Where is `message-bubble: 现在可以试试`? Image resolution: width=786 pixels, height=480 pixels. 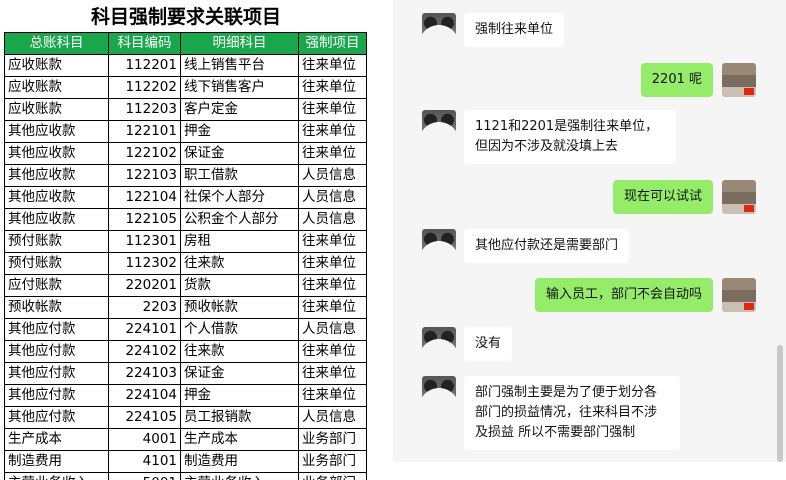 message-bubble: 现在可以试试 is located at coordinates (662, 197).